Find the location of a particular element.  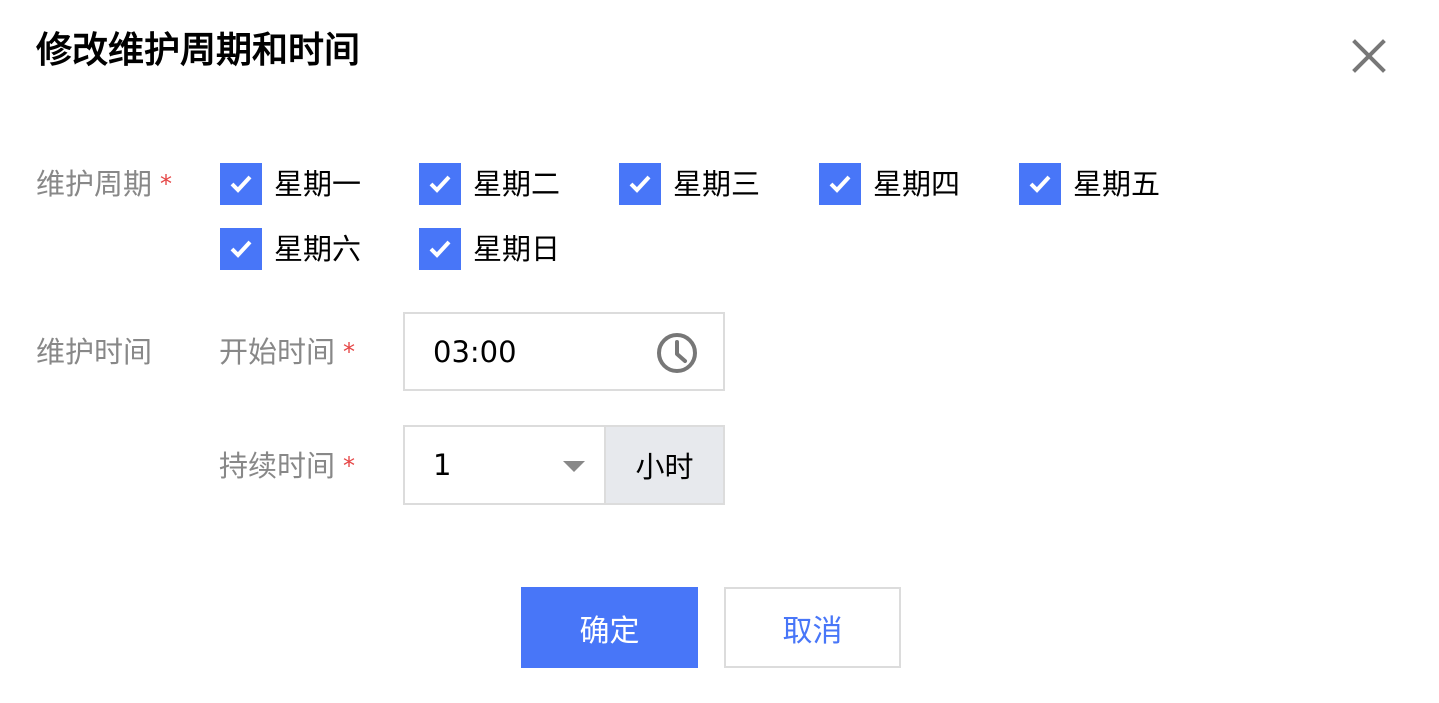

dialog-title: 修改维护周期和时间 is located at coordinates (198, 50).